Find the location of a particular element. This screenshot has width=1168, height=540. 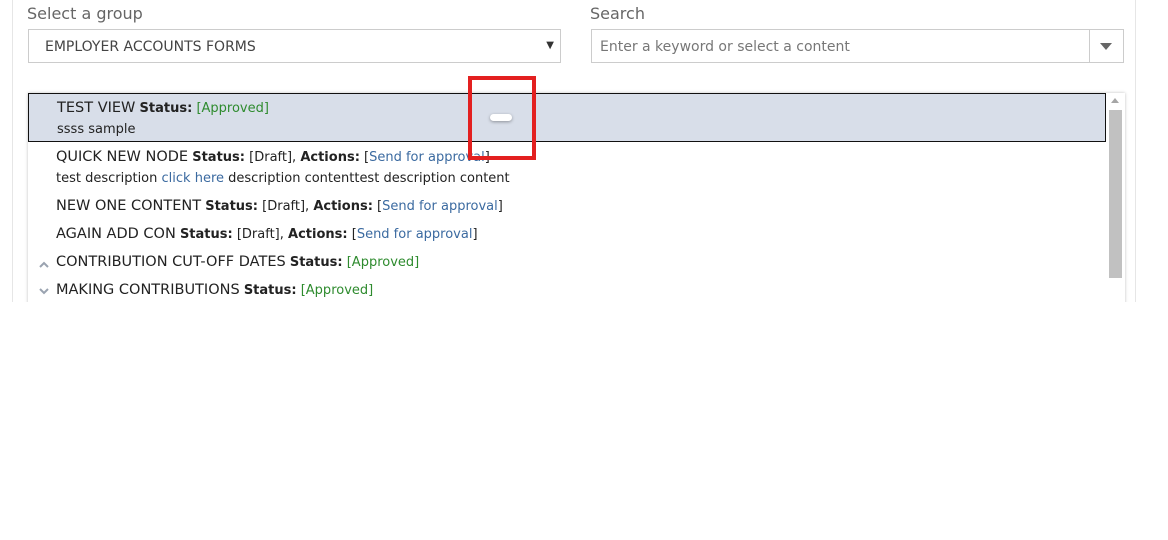

row-title: NEW ONE CONTENT is located at coordinates (129, 206).